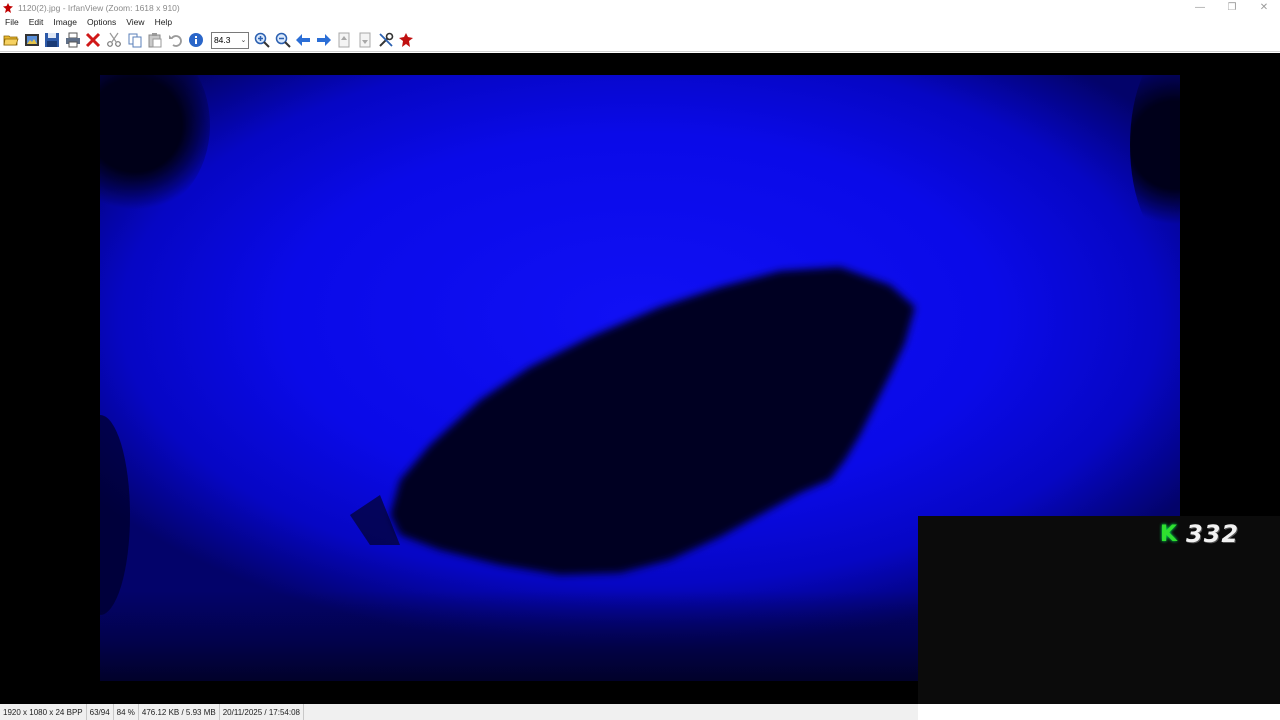 The width and height of the screenshot is (1280, 720). Describe the element at coordinates (65, 22) in the screenshot. I see `menu-image: Image` at that location.